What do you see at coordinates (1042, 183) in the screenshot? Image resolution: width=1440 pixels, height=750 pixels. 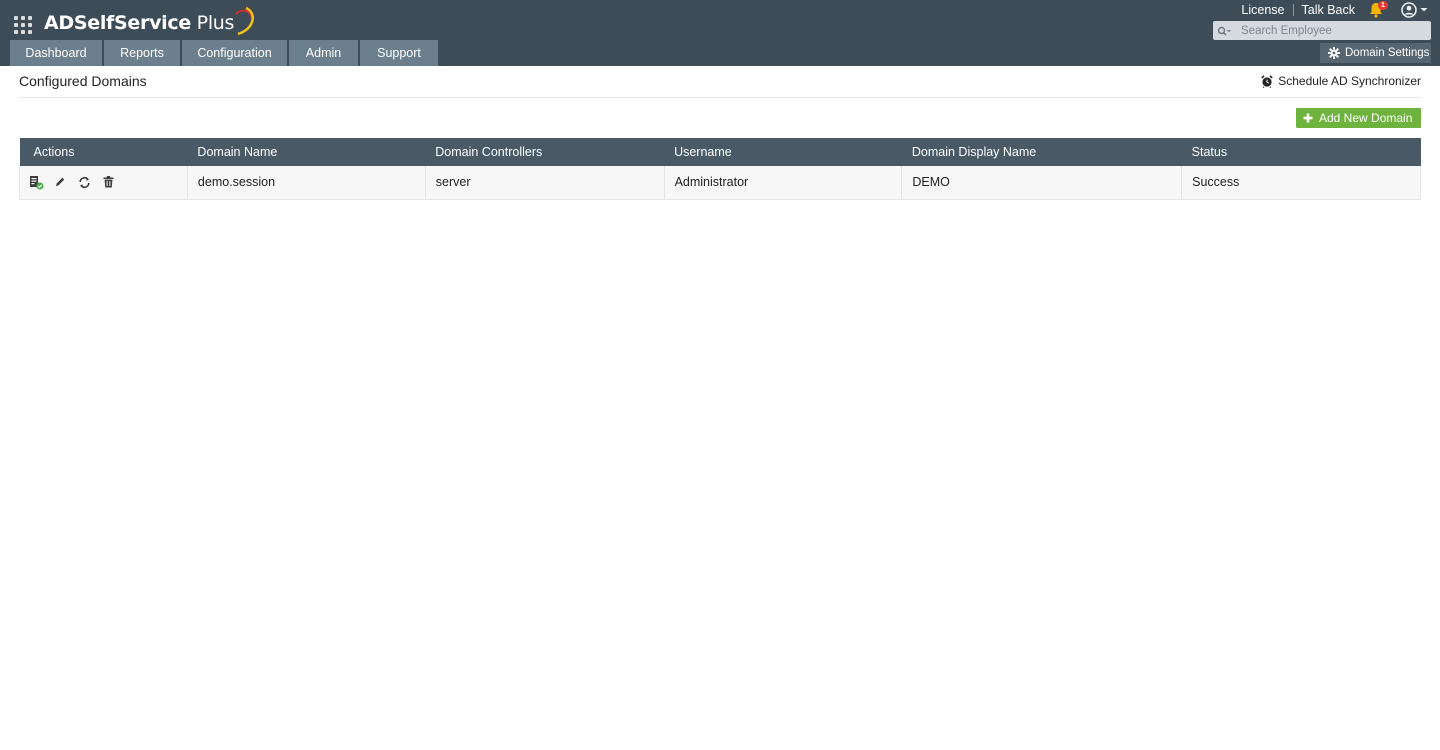 I see `cell-domain-display-name: DEMO` at bounding box center [1042, 183].